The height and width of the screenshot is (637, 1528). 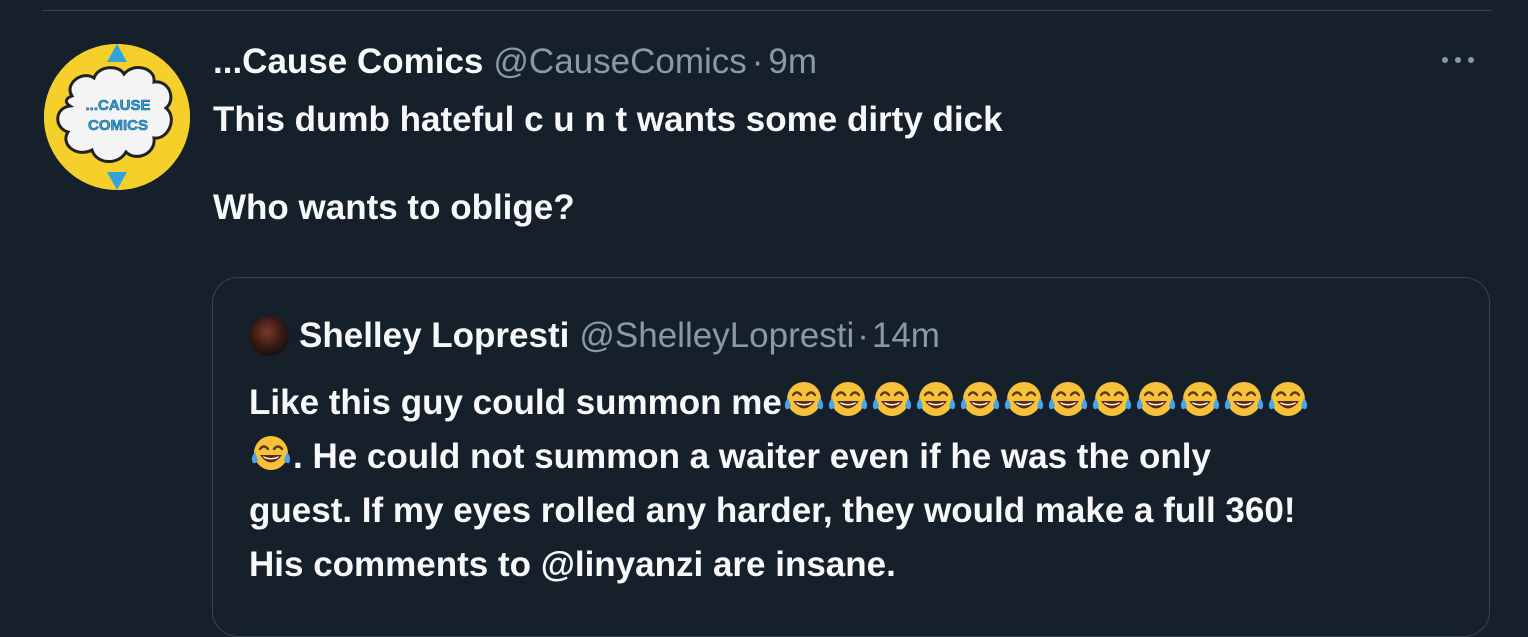 I want to click on user-handle: @CauseComics, so click(x=619, y=62).